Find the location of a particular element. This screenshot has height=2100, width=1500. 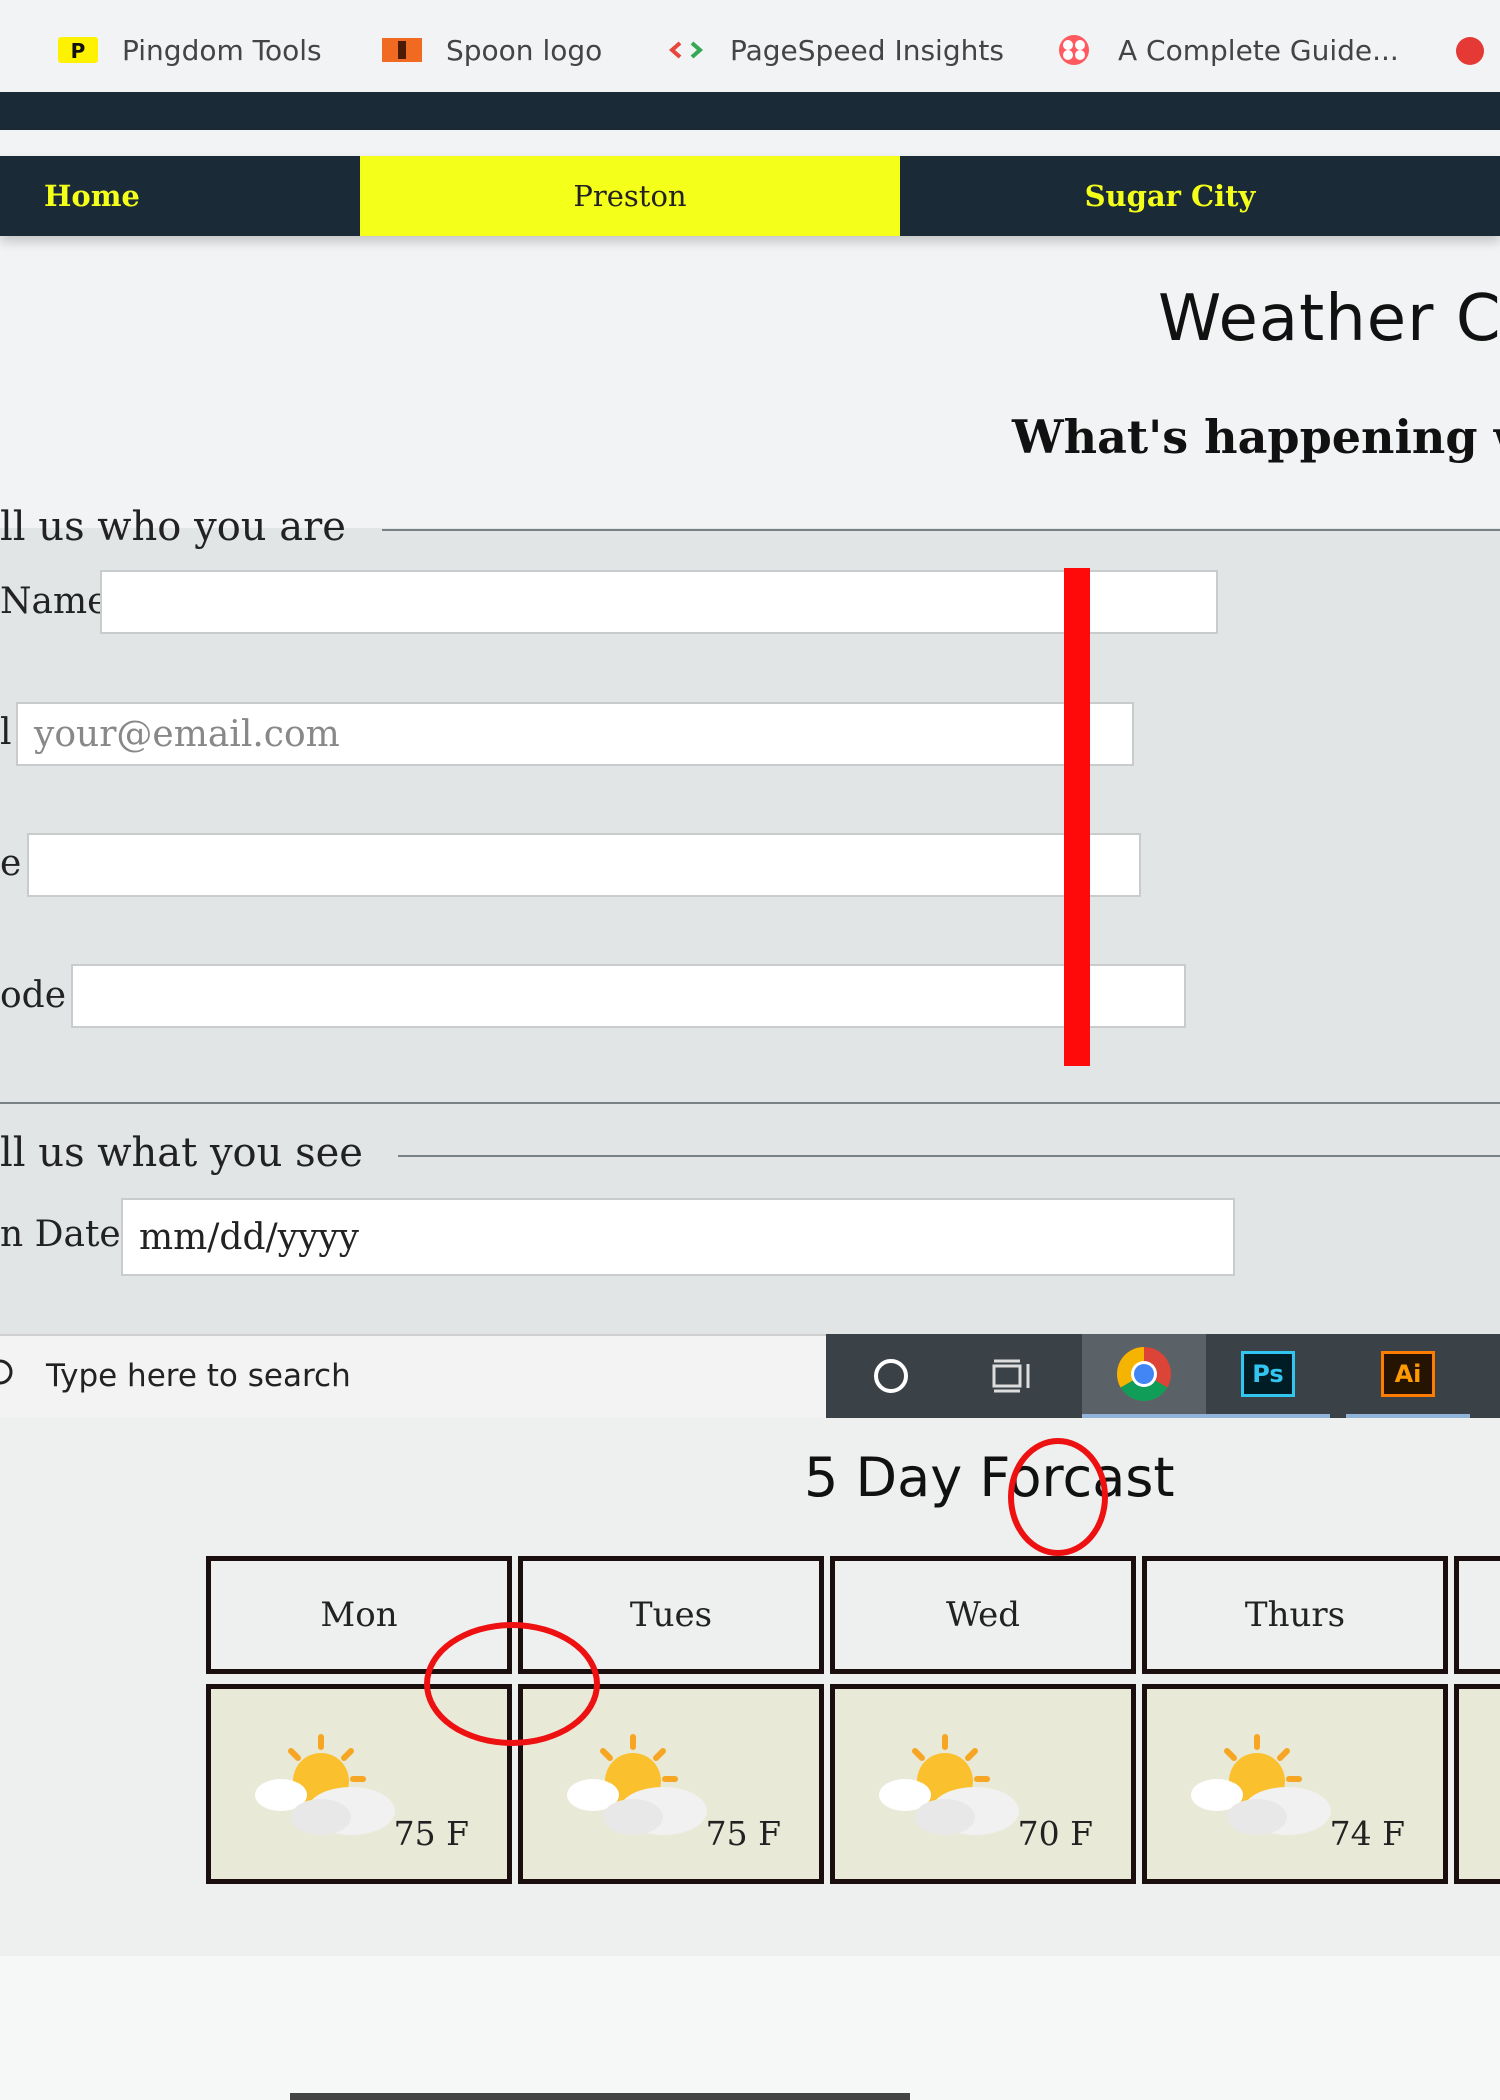

bookmark-pingdom: P Pingdom Tools is located at coordinates (190, 50).